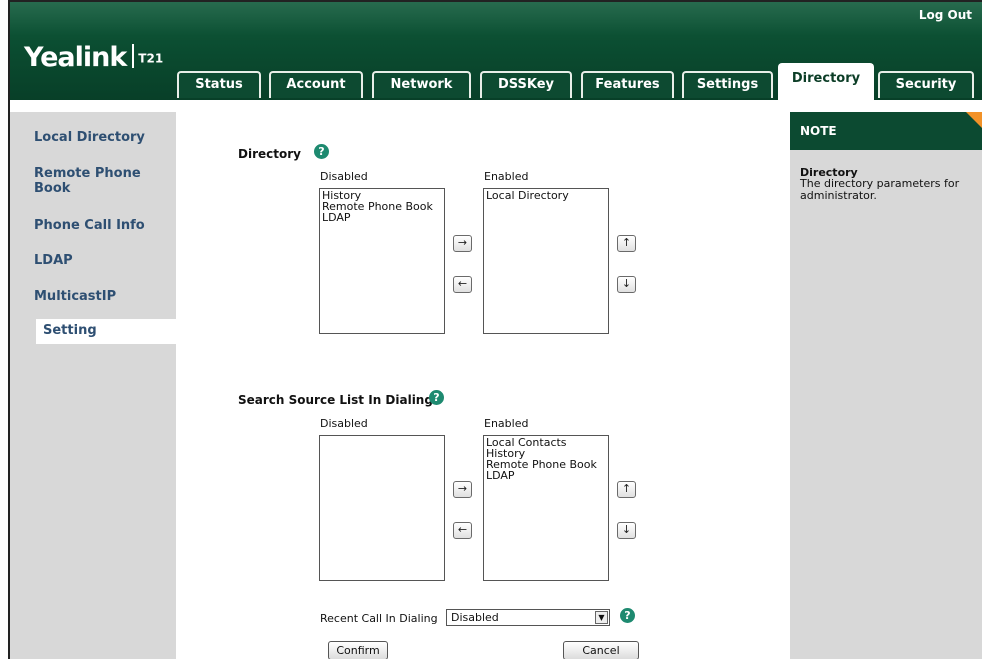  I want to click on directory-move-up-button: ↑, so click(626, 243).